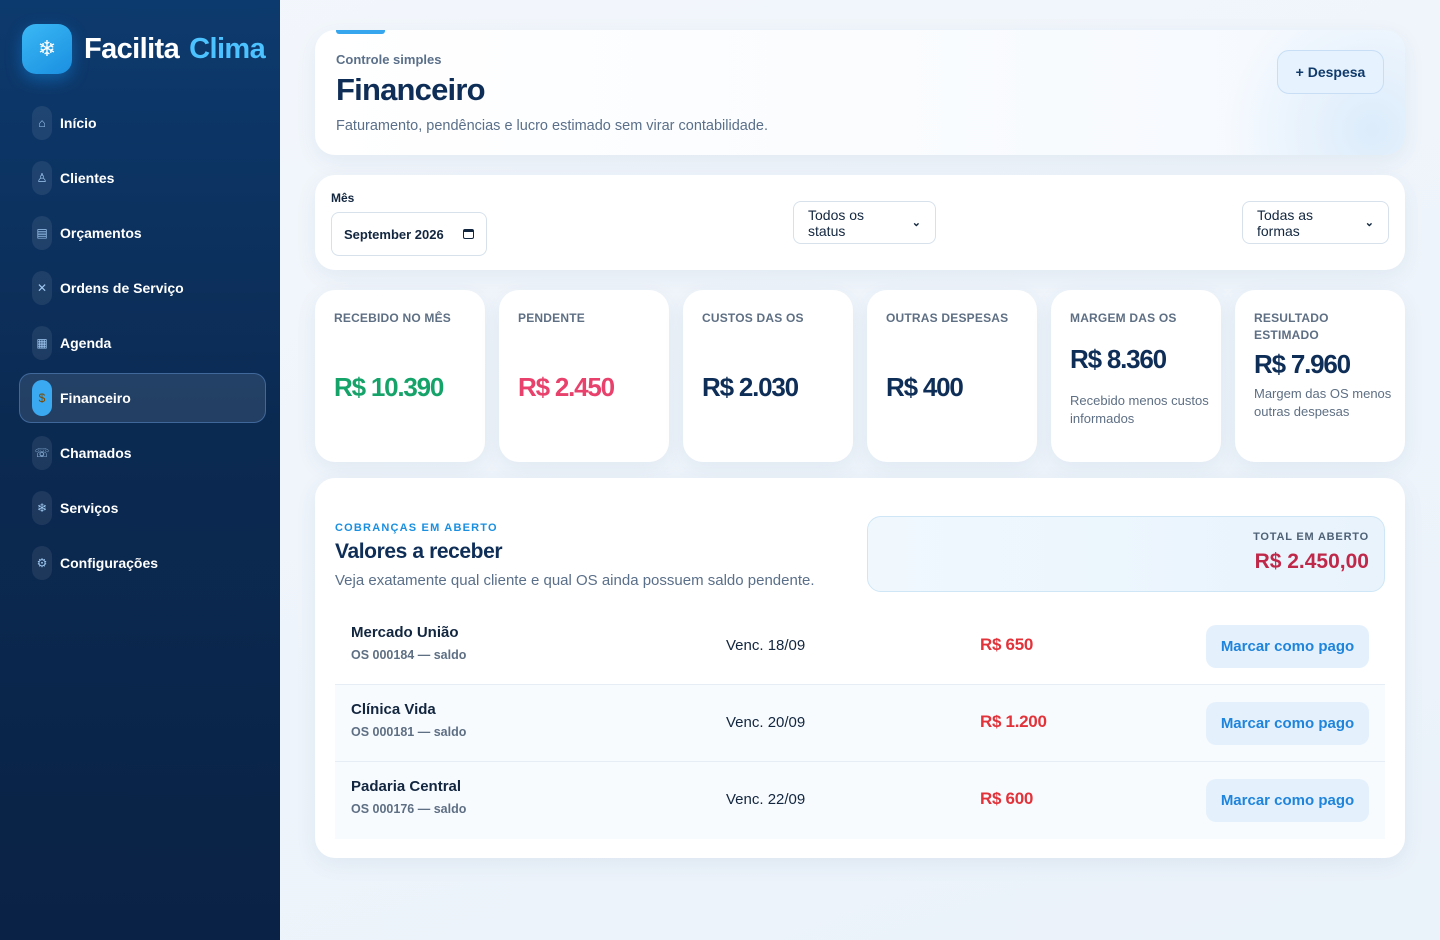  What do you see at coordinates (95, 398) in the screenshot?
I see `sidebar-item-label: Financeiro` at bounding box center [95, 398].